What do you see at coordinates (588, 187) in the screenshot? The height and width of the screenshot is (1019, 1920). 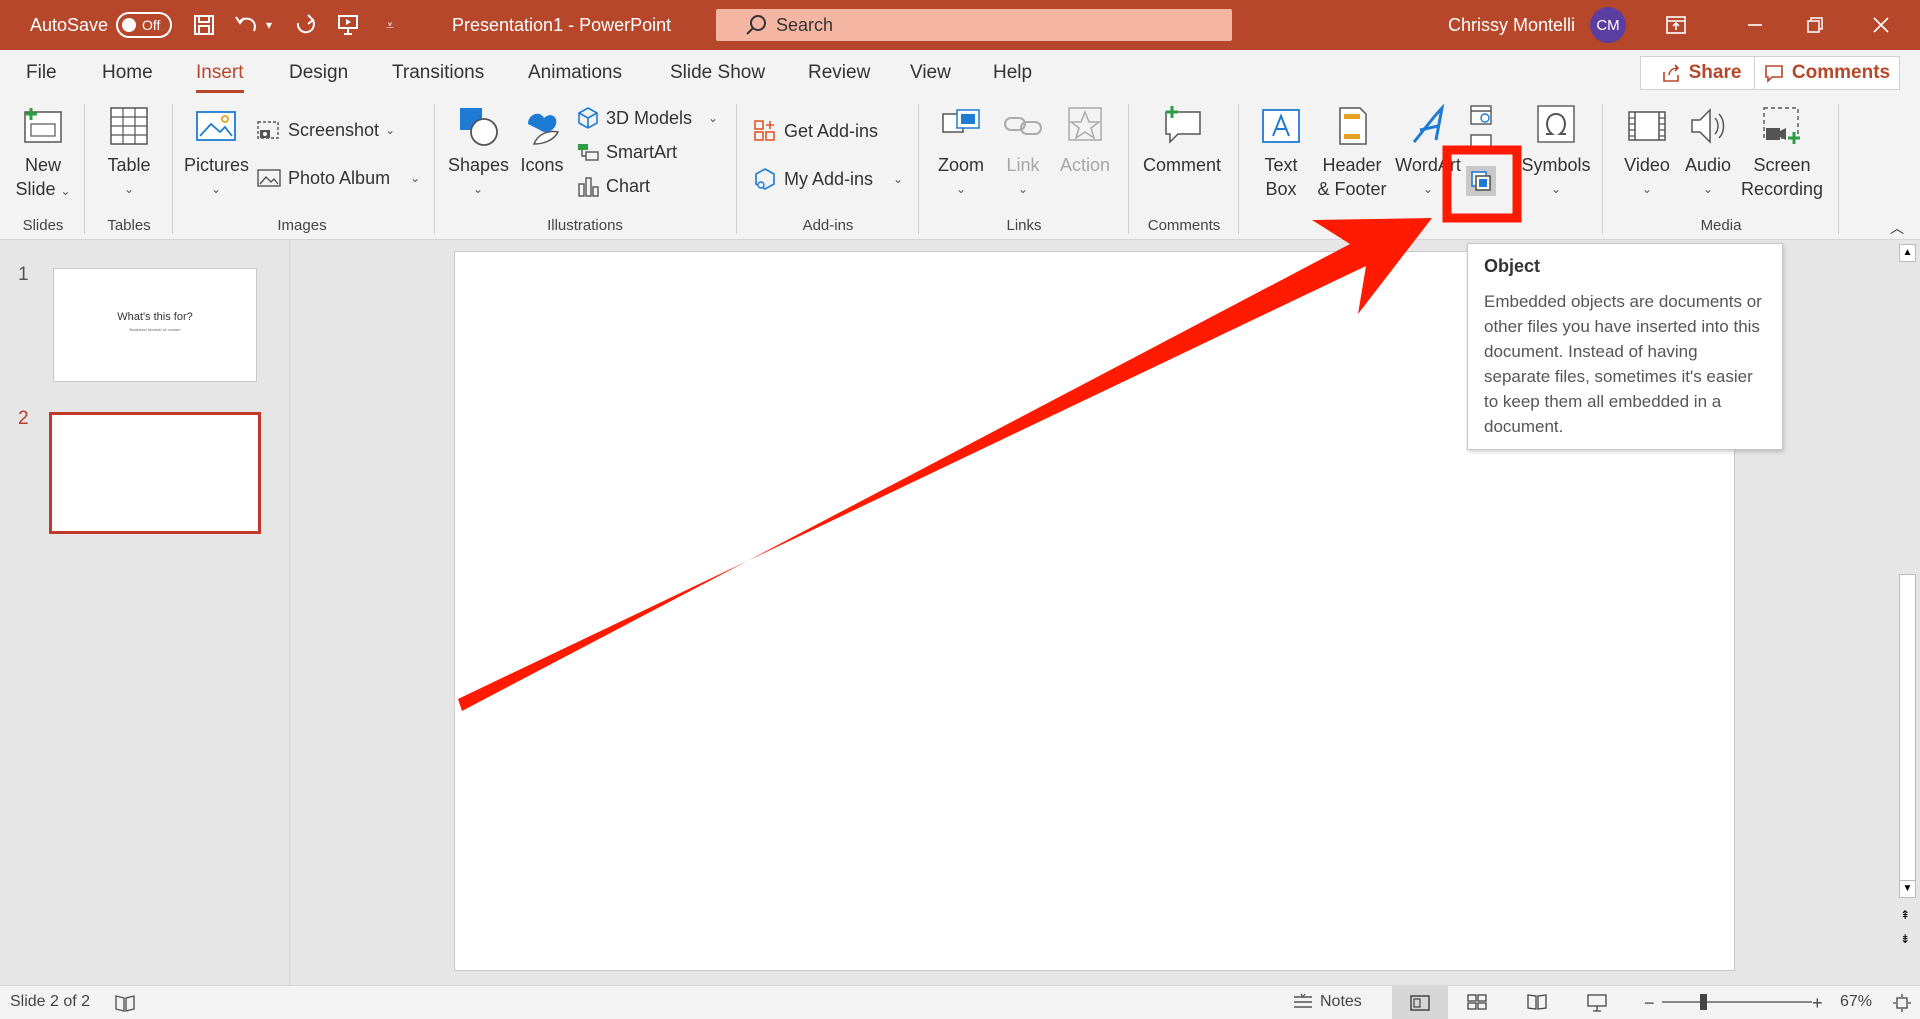 I see `chart-icon` at bounding box center [588, 187].